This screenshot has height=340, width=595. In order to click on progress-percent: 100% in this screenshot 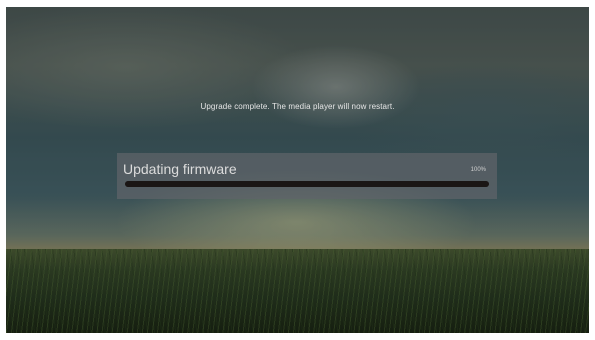, I will do `click(478, 170)`.